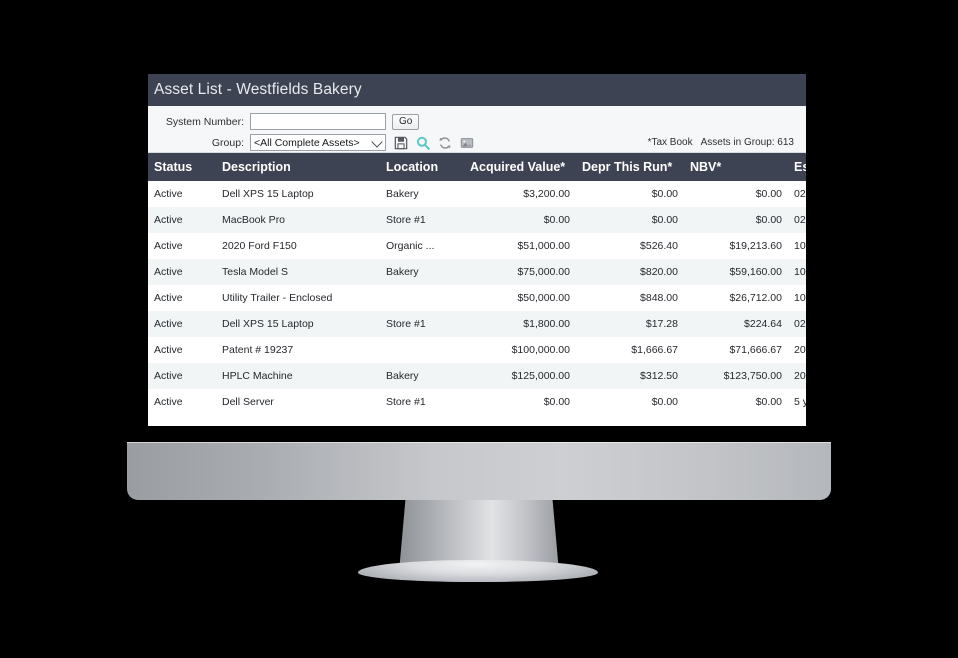 This screenshot has height=658, width=958. I want to click on tax-book-note: *Tax Book, so click(670, 142).